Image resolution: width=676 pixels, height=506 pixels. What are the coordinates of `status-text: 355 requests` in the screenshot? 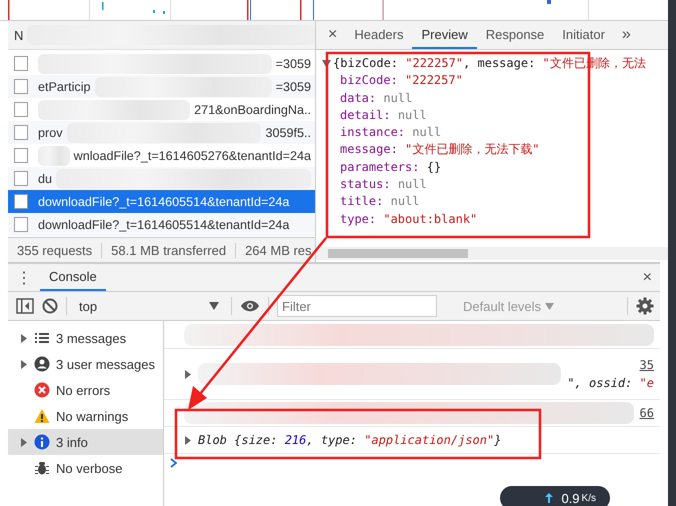 It's located at (55, 250).